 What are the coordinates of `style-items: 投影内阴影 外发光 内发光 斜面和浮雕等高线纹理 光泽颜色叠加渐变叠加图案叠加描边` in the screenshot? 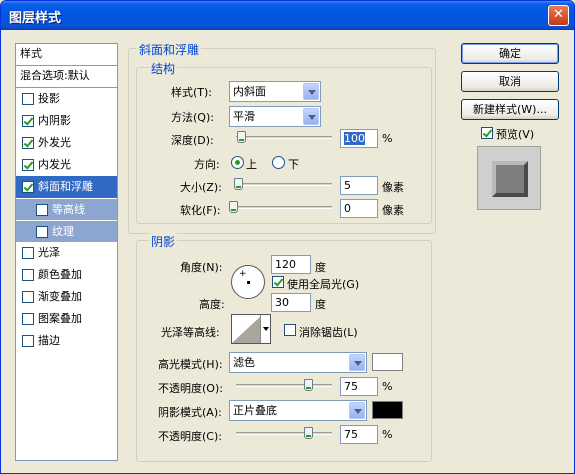 It's located at (66, 220).